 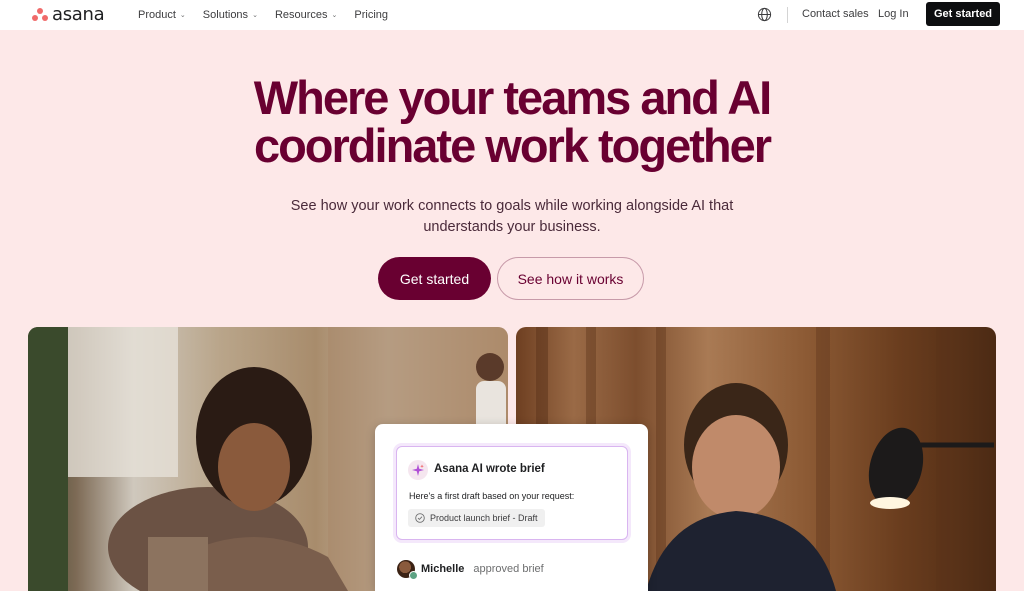 What do you see at coordinates (78, 14) in the screenshot?
I see `logo-text: asana` at bounding box center [78, 14].